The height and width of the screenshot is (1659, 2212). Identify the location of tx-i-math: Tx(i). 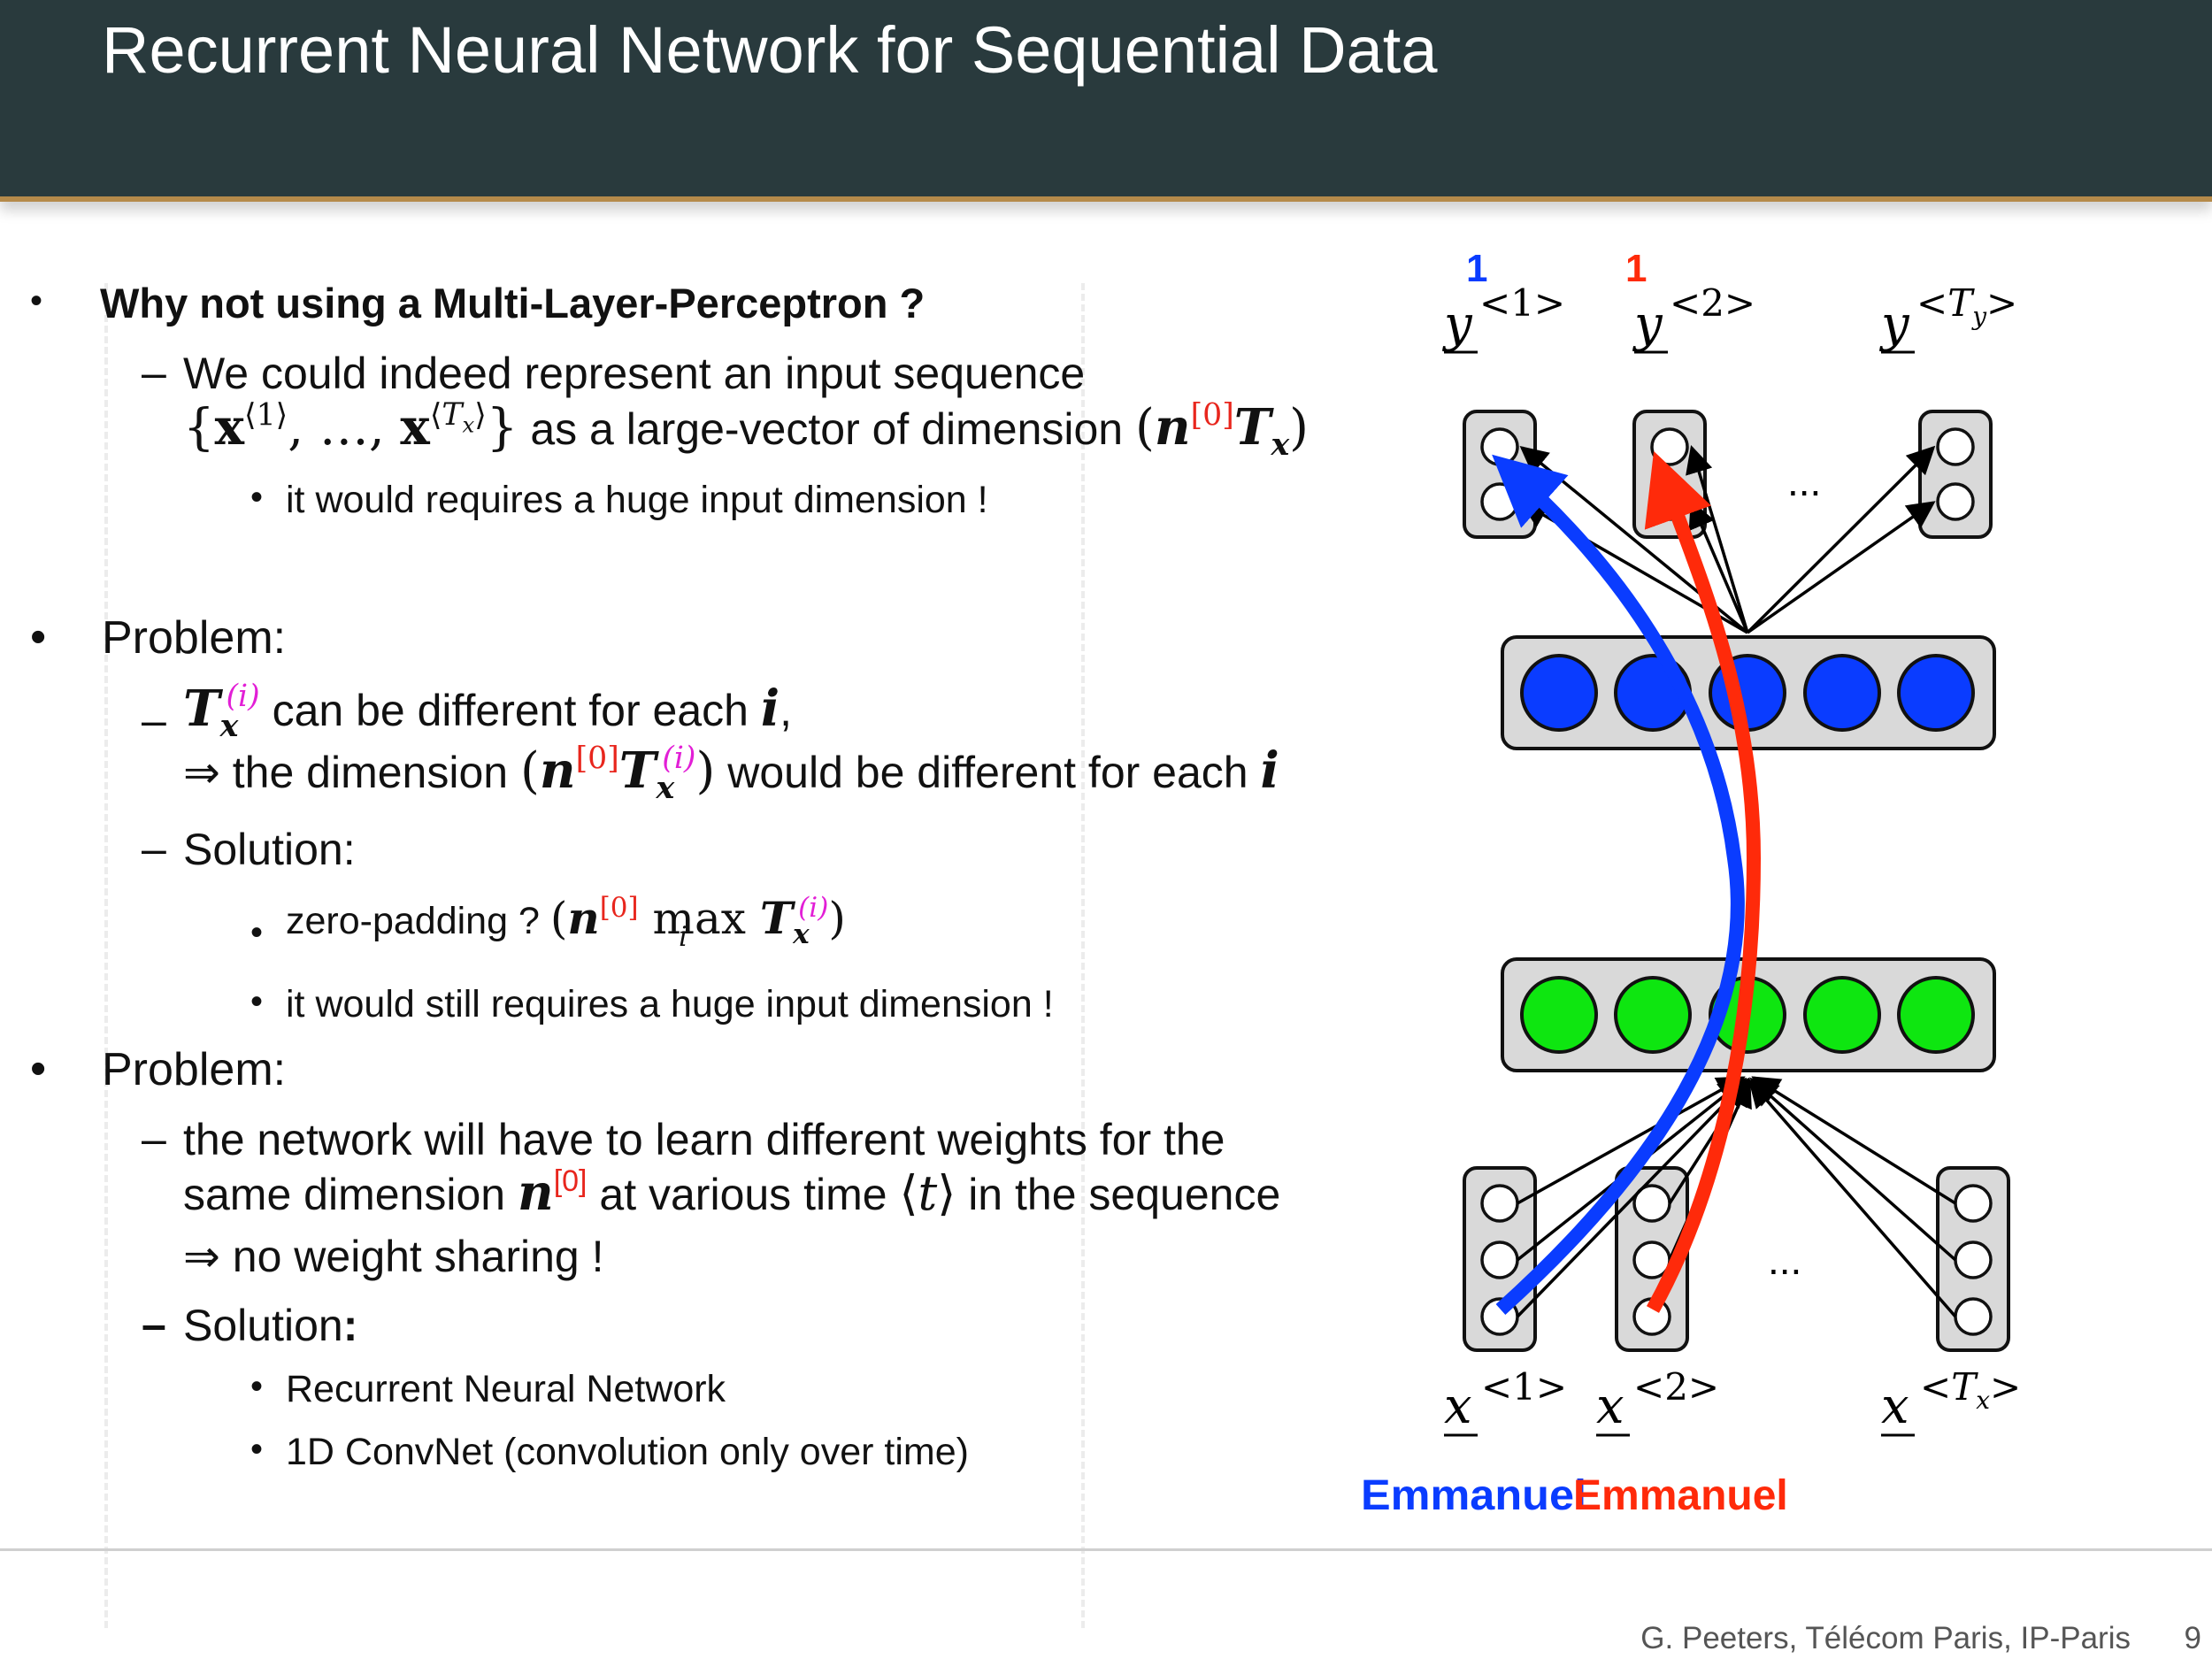
(222, 712).